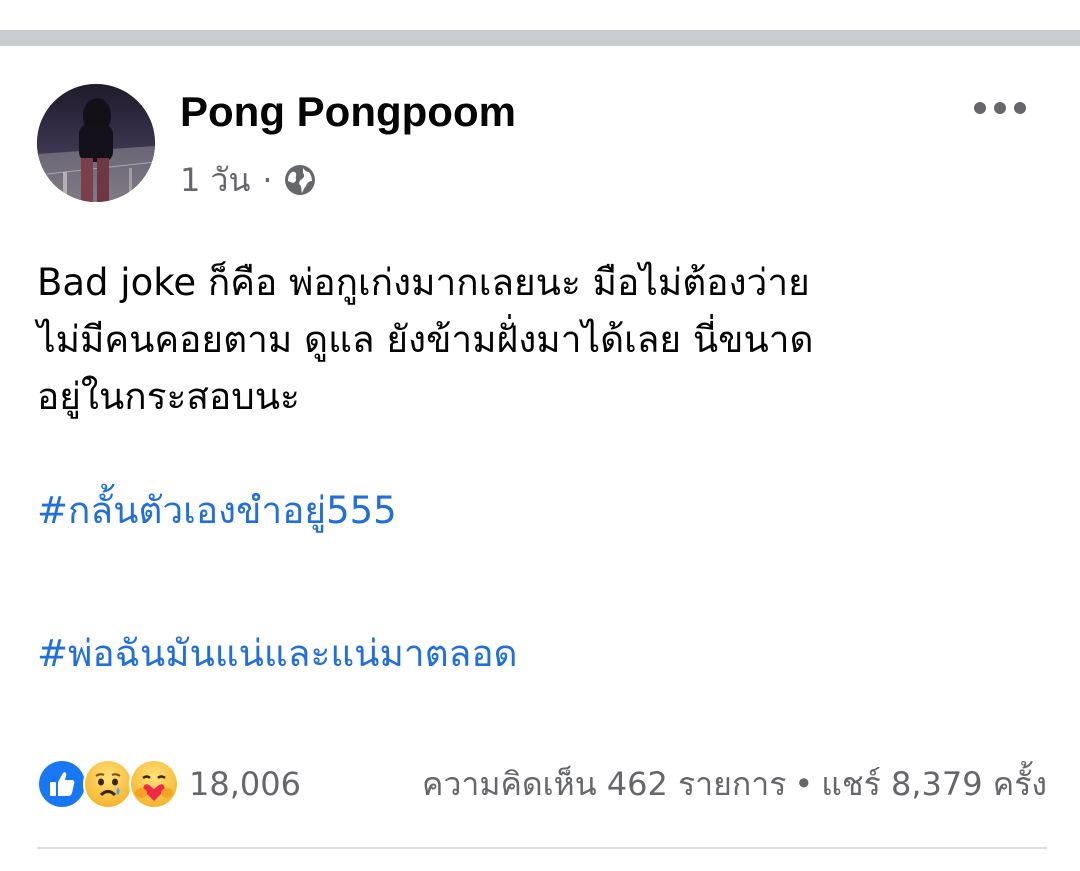 The height and width of the screenshot is (871, 1080). Describe the element at coordinates (108, 784) in the screenshot. I see `sad-icon` at that location.